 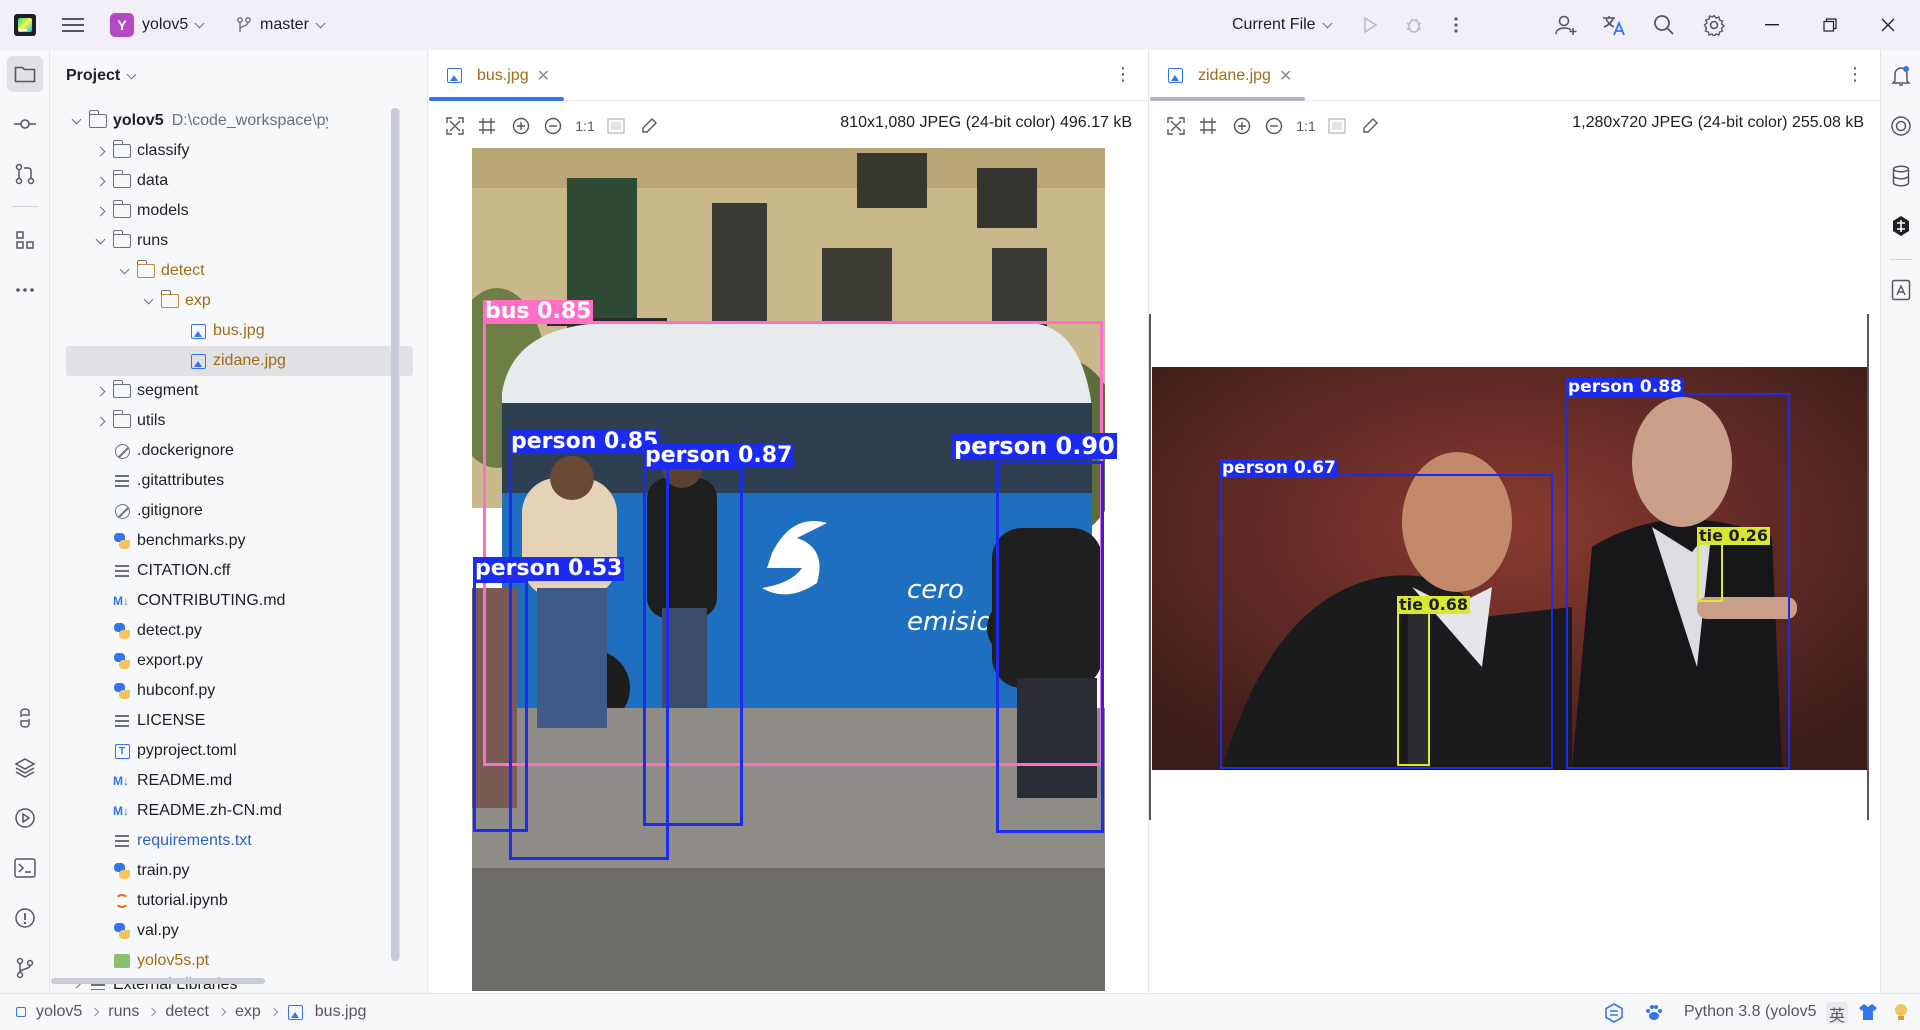 I want to click on branch-switcher: master, so click(x=281, y=25).